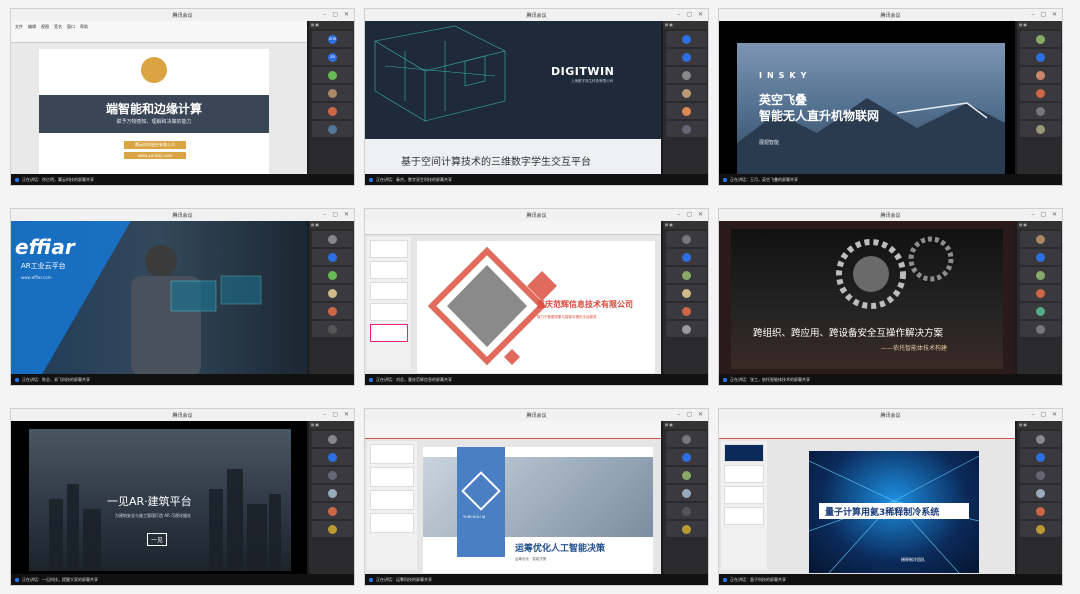  Describe the element at coordinates (155, 145) in the screenshot. I see `company-label: 翼云科技股份有限公司` at that location.